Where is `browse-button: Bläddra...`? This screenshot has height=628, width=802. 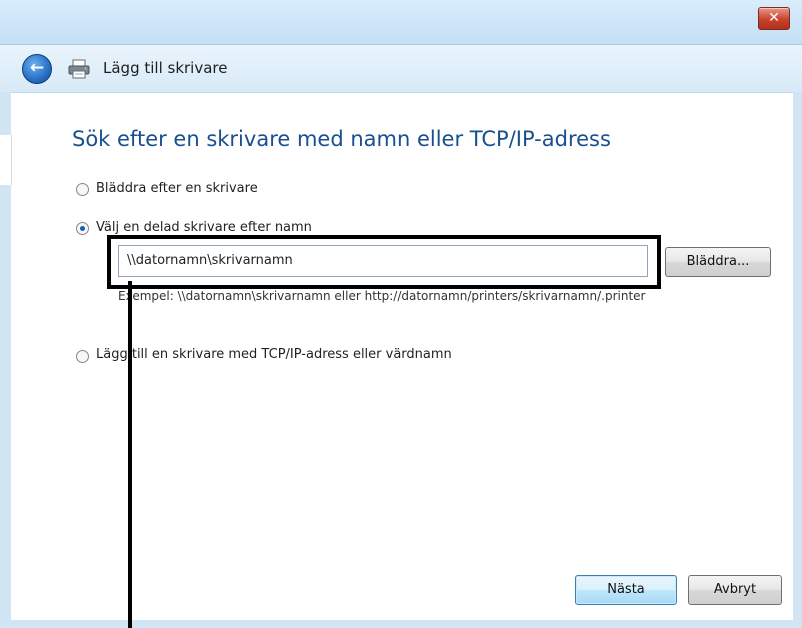
browse-button: Bläddra... is located at coordinates (718, 262).